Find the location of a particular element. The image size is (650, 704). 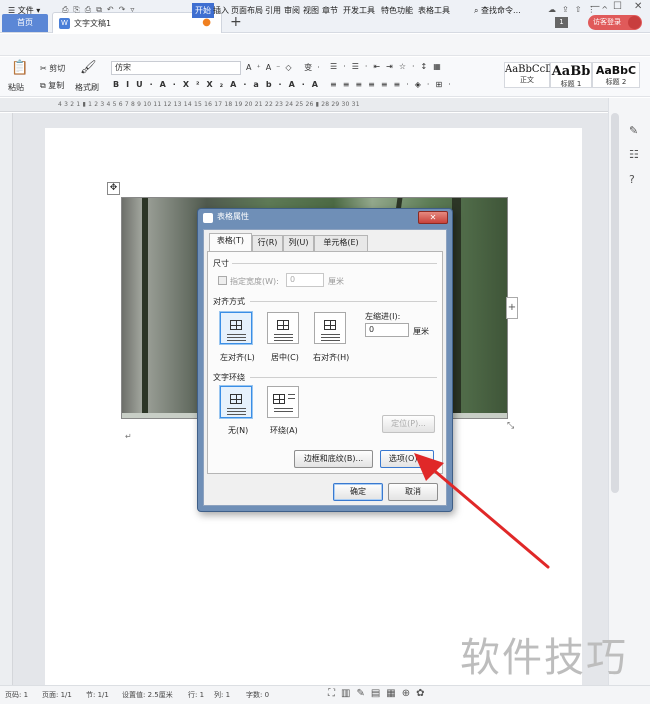

menu-tab-layout: 页面布局 is located at coordinates (247, 10).